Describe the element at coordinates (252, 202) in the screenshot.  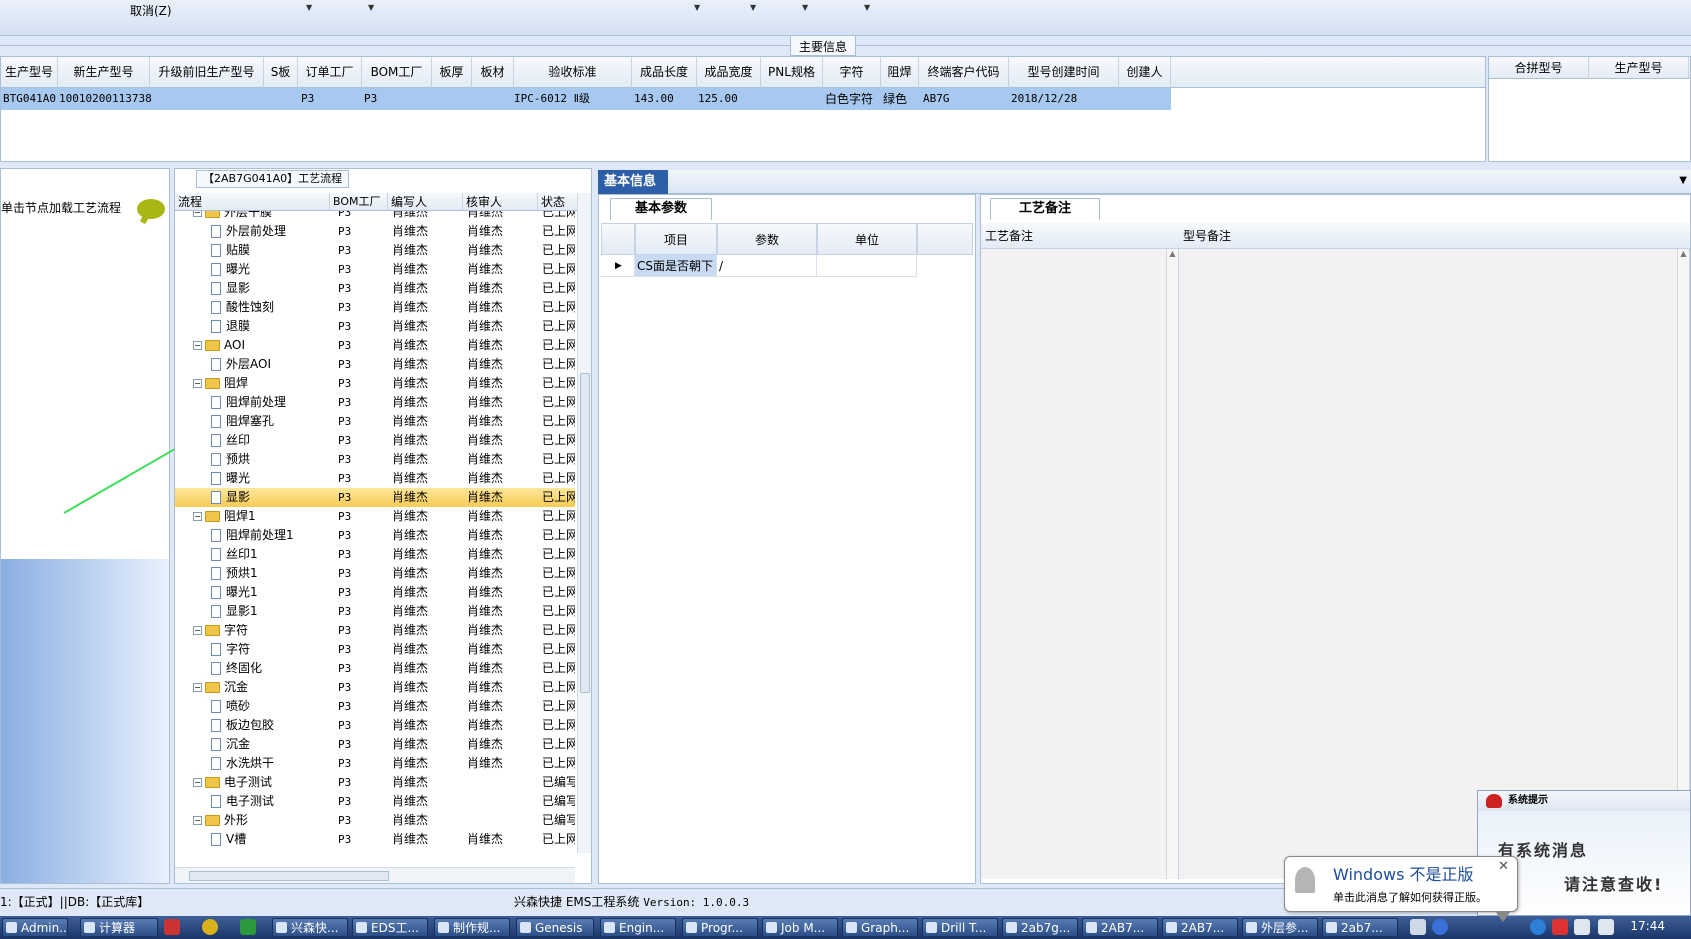
I see `col-flow: 流程` at that location.